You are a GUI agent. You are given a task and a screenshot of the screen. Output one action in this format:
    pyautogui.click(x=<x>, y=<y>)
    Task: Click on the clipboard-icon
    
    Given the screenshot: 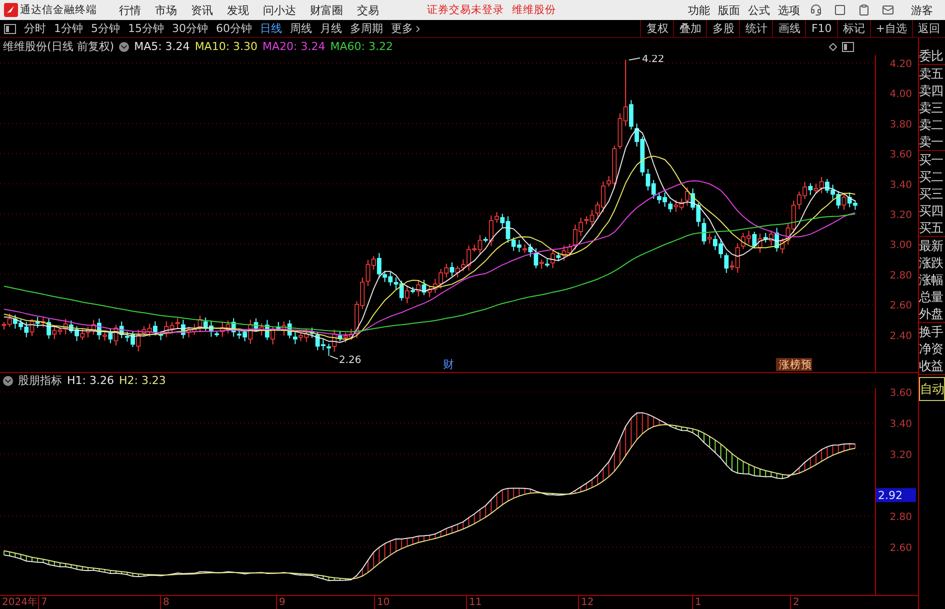 What is the action you would take?
    pyautogui.click(x=864, y=10)
    